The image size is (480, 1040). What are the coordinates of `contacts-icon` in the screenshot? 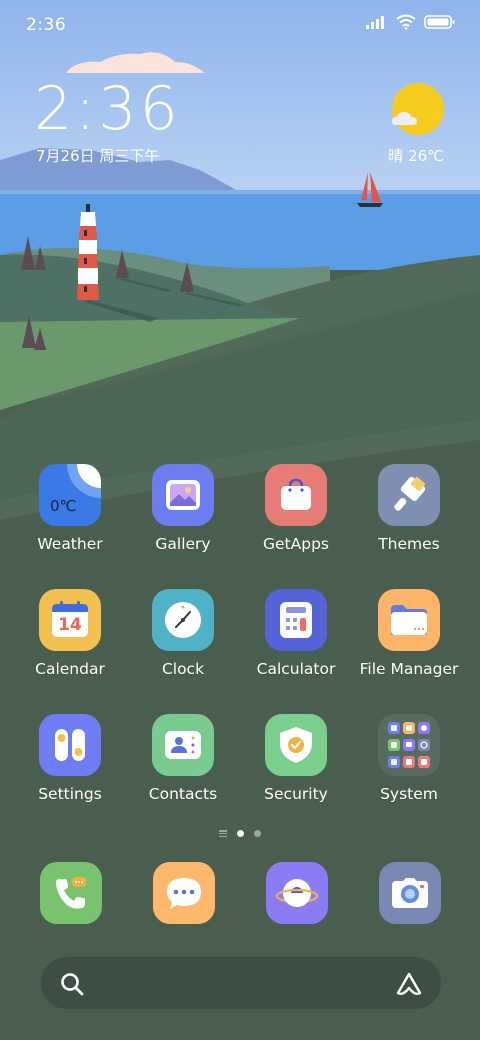 It's located at (183, 745).